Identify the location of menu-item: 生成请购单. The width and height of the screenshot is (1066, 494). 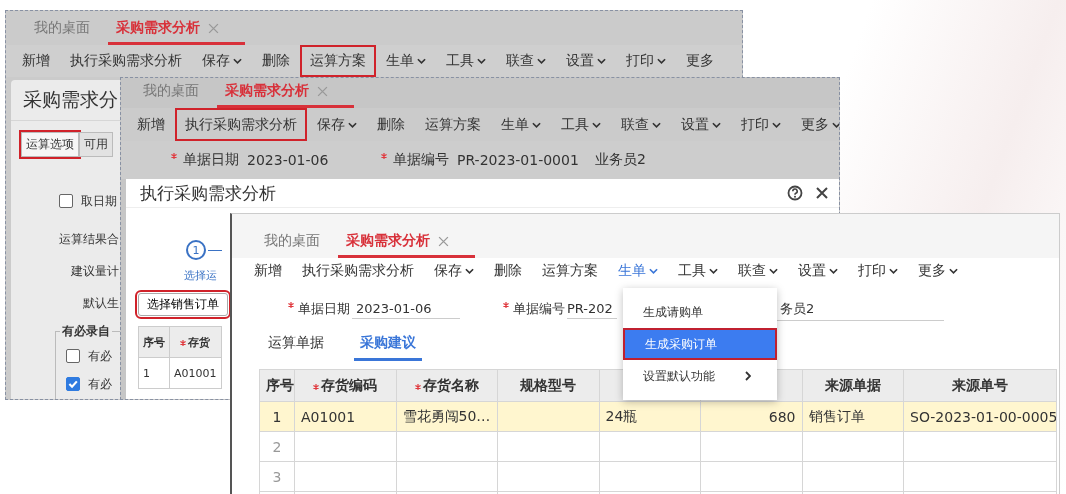
(700, 312).